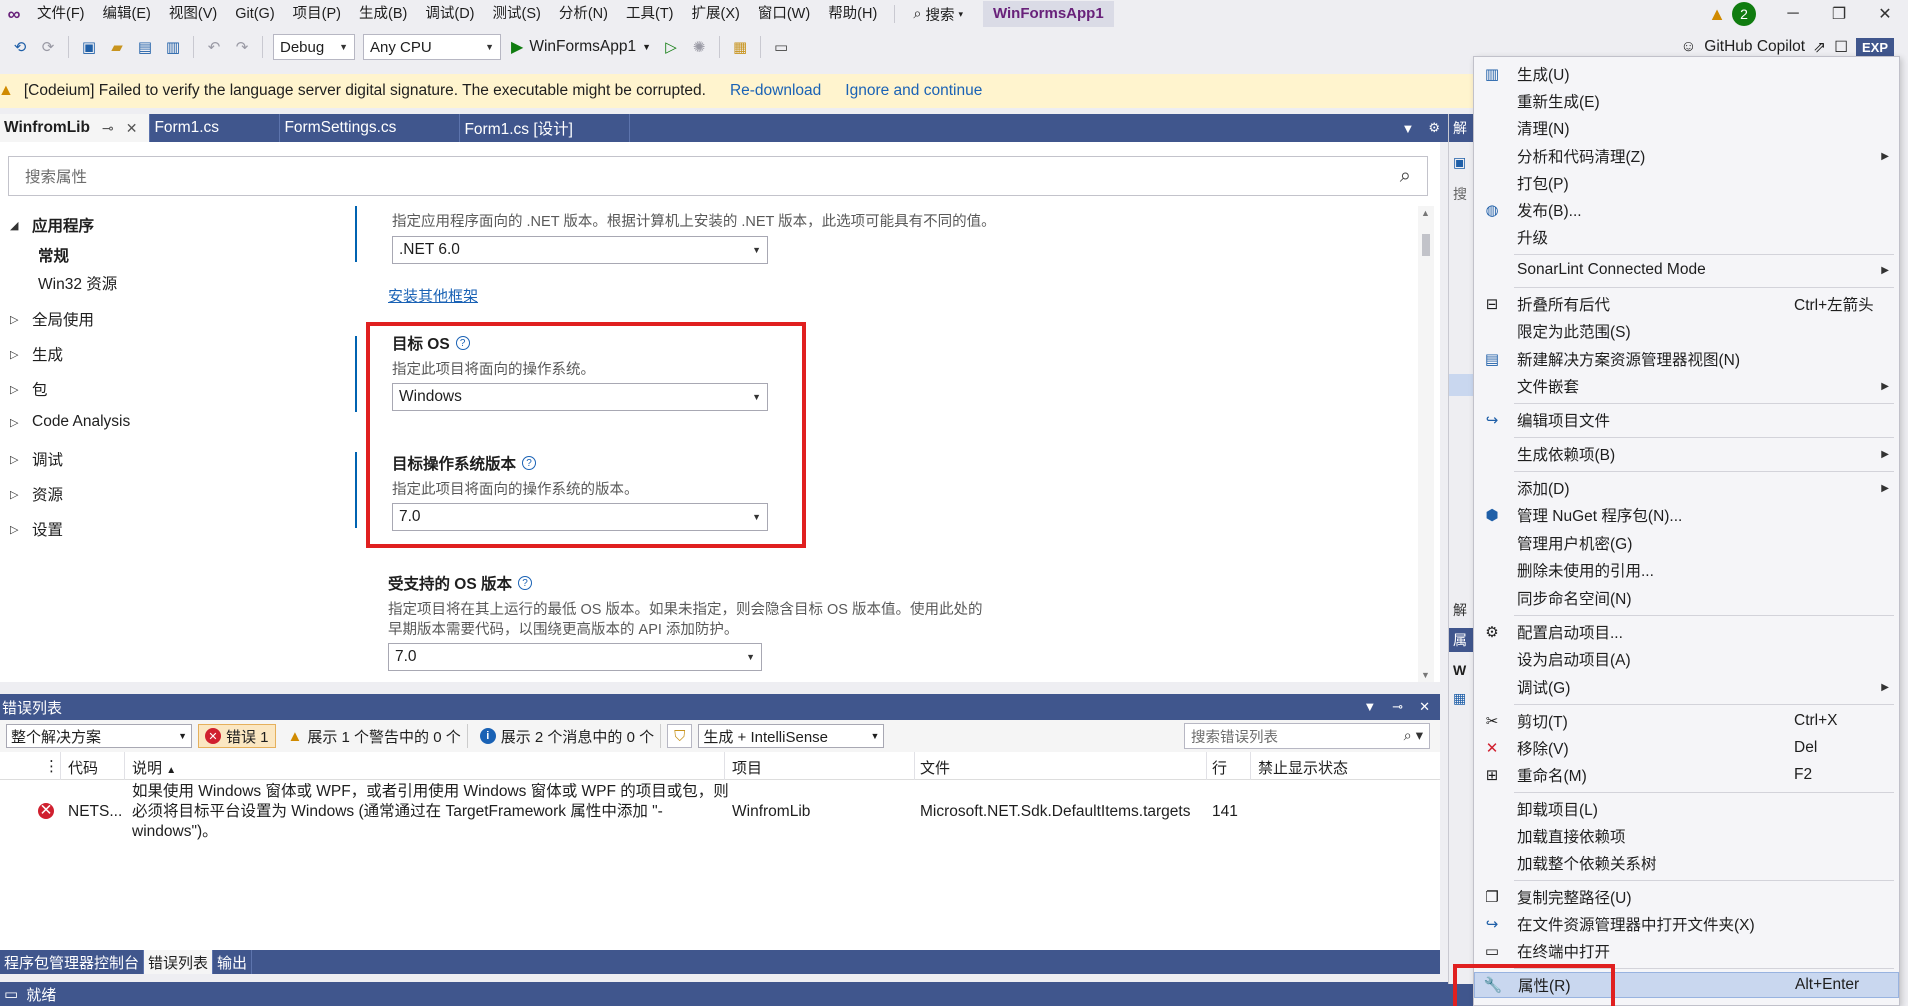  What do you see at coordinates (1686, 659) in the screenshot?
I see `menu-item-set-startup: 设为启动项目(A)` at bounding box center [1686, 659].